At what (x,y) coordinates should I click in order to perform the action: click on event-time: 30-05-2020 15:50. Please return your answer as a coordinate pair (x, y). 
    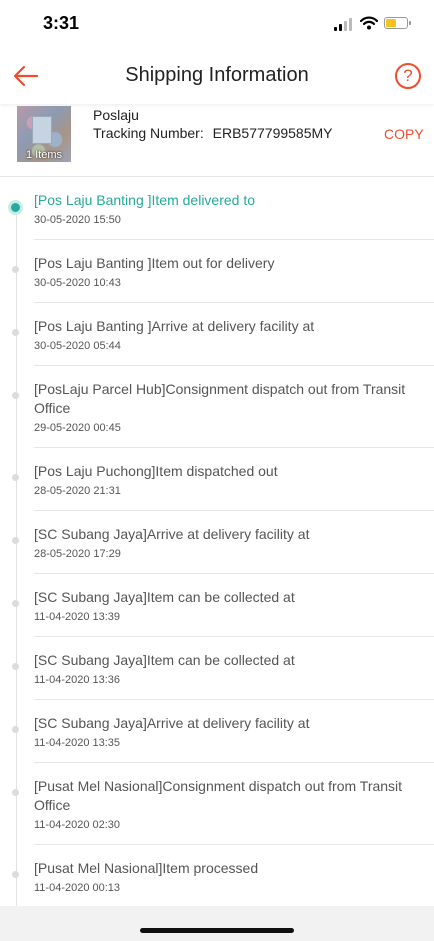
    Looking at the image, I should click on (77, 220).